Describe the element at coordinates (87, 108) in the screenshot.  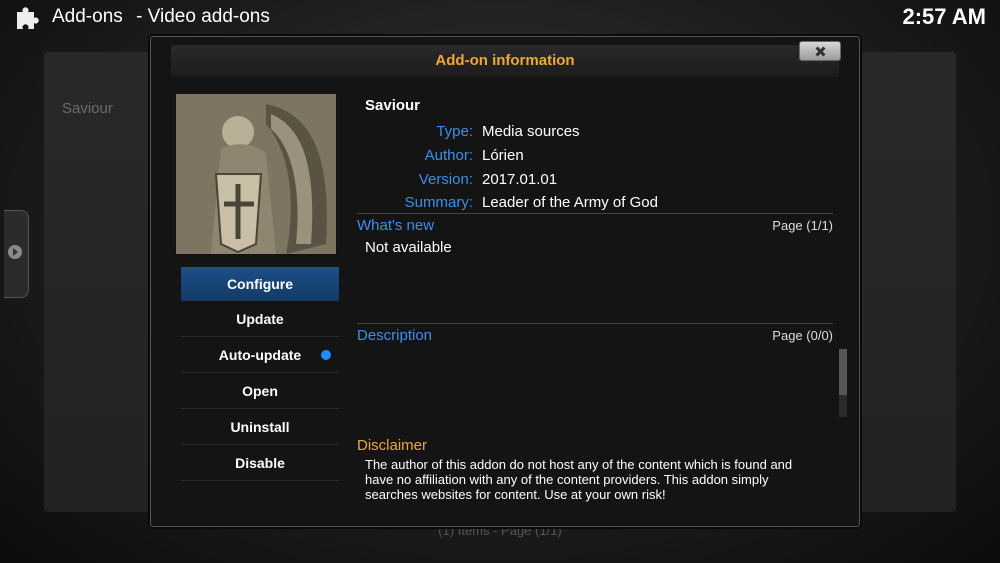
I see `background-list-item: Saviour` at that location.